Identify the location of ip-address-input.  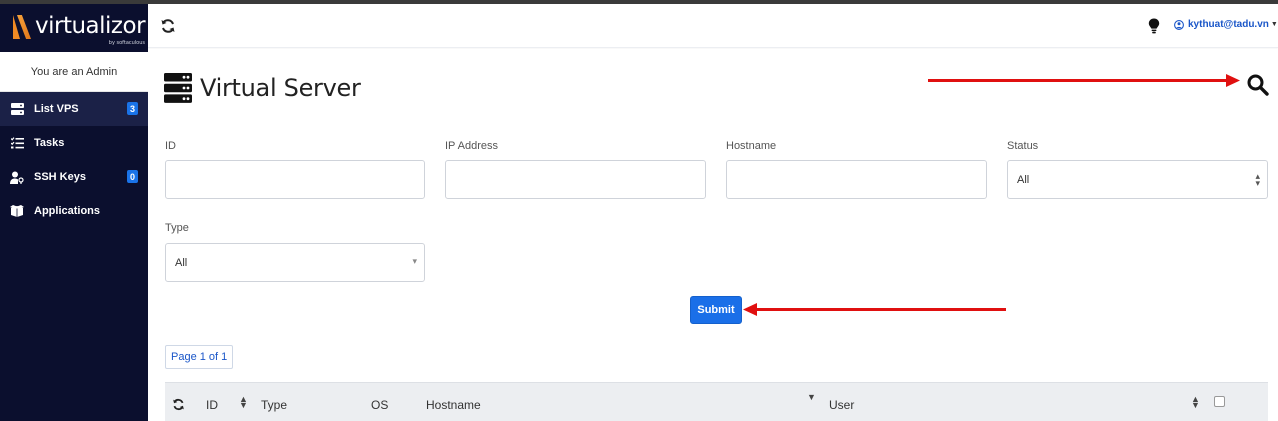
(575, 179).